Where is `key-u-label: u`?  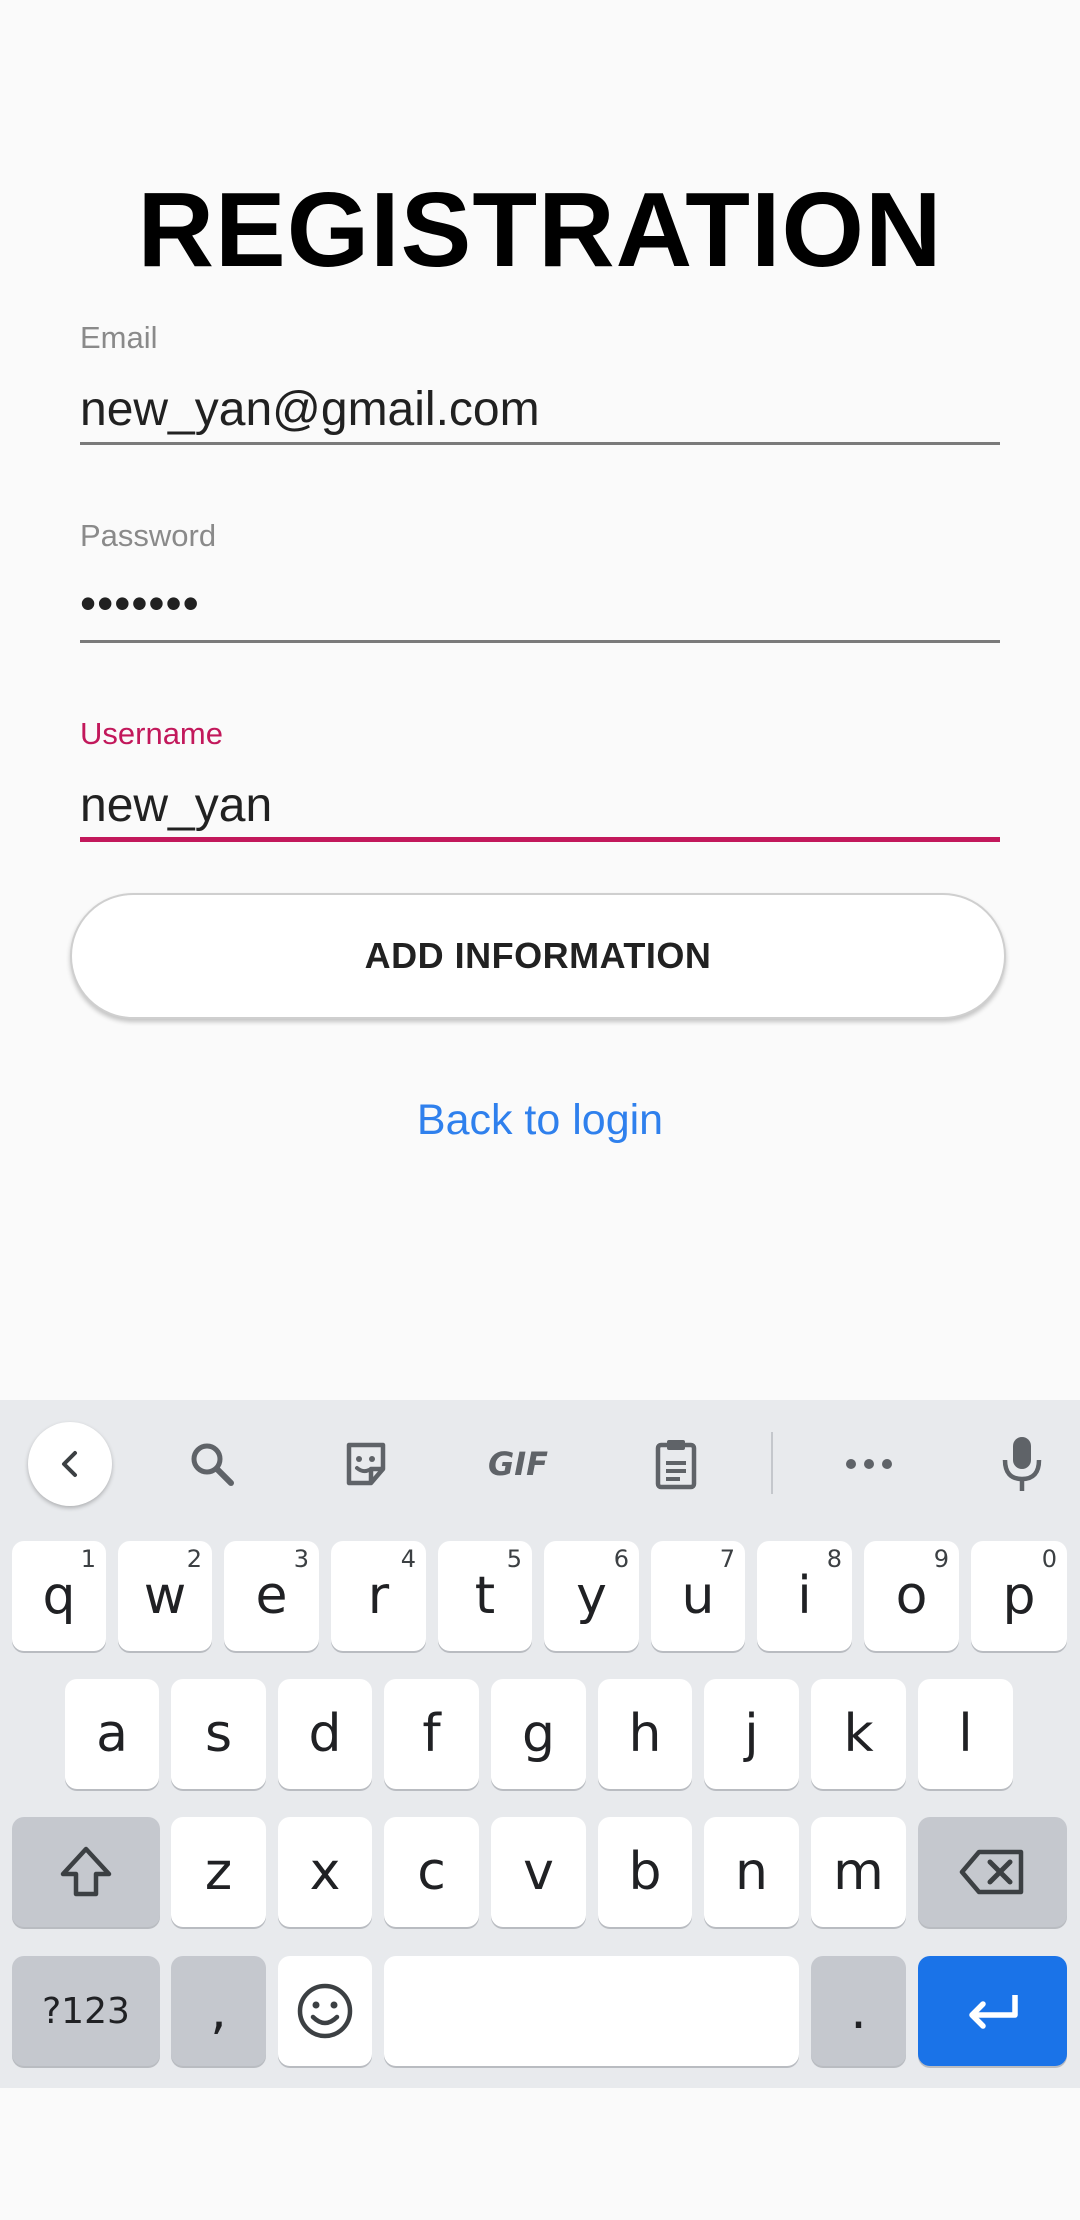
key-u-label: u is located at coordinates (698, 1596).